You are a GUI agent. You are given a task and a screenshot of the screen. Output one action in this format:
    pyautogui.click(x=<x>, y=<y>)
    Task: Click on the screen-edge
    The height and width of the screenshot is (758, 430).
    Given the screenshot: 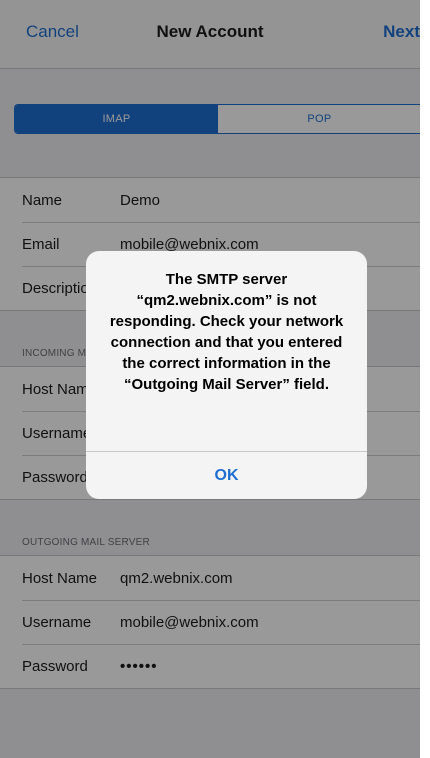 What is the action you would take?
    pyautogui.click(x=425, y=379)
    